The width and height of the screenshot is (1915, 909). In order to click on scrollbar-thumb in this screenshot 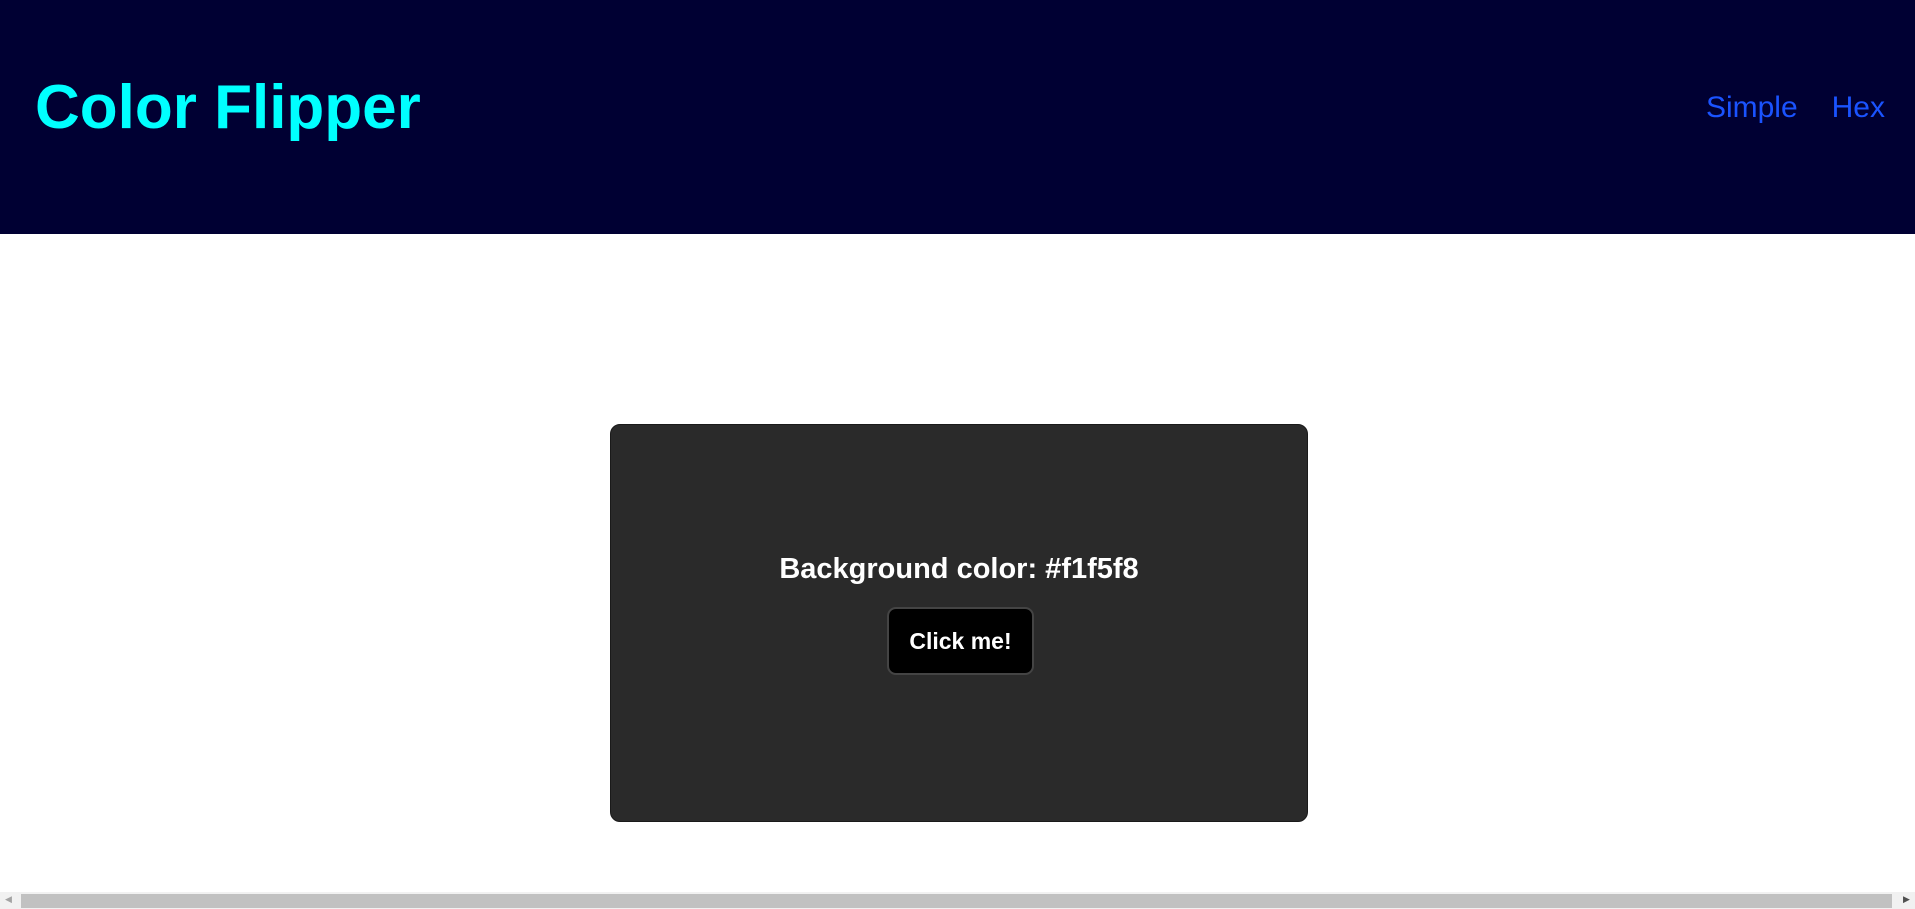, I will do `click(956, 901)`.